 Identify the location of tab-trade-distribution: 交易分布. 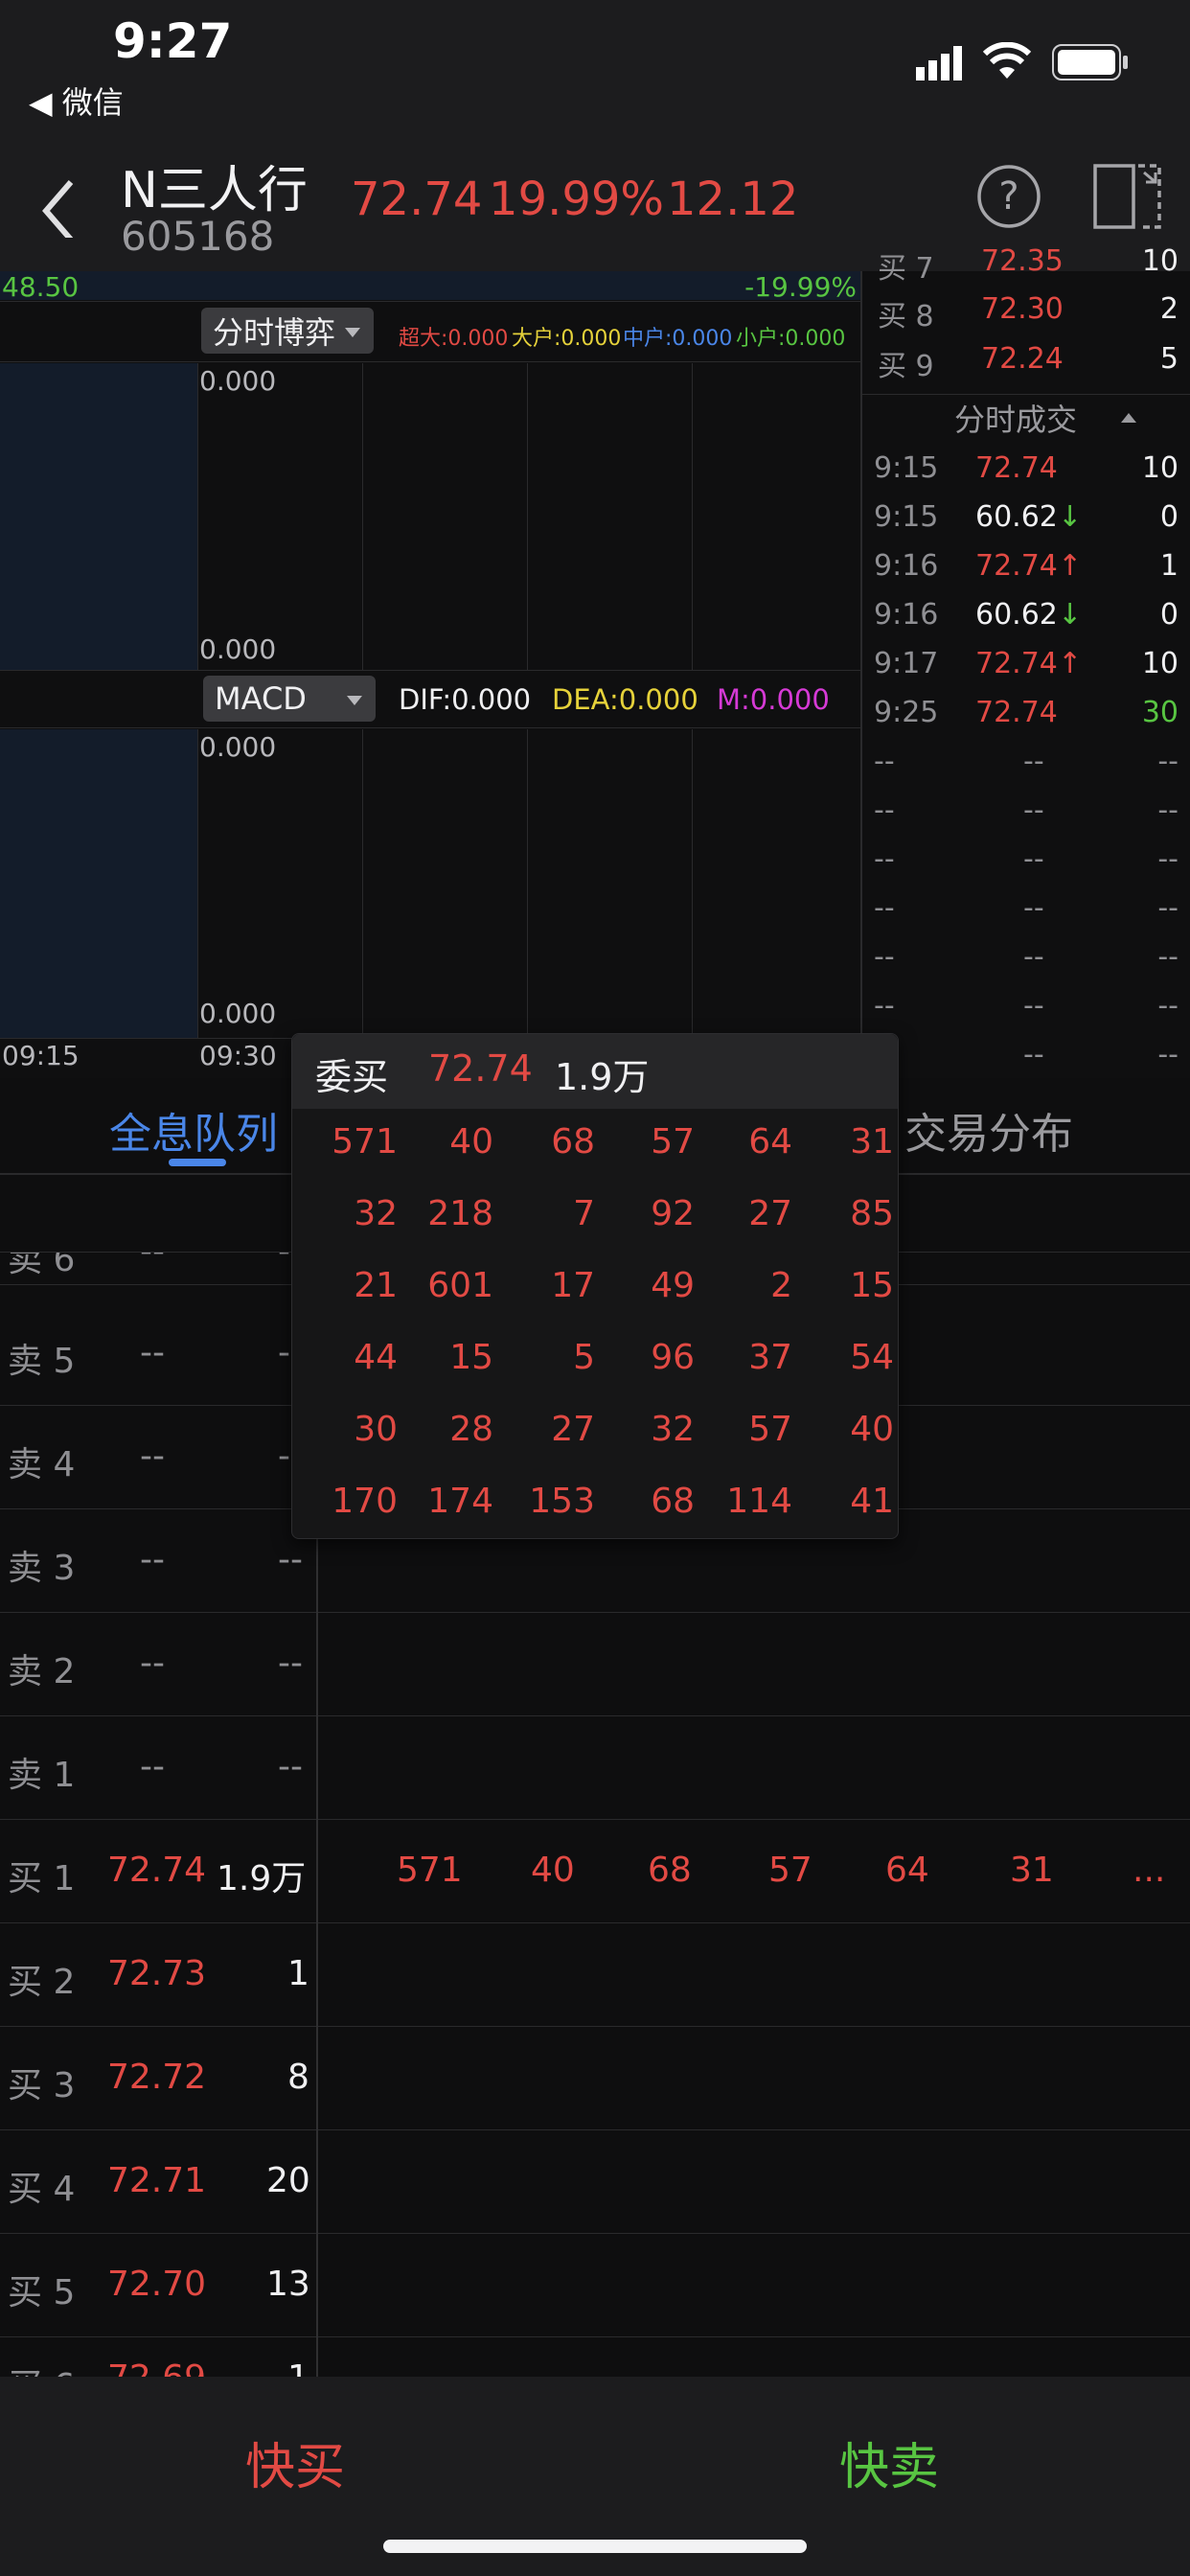
(988, 1130).